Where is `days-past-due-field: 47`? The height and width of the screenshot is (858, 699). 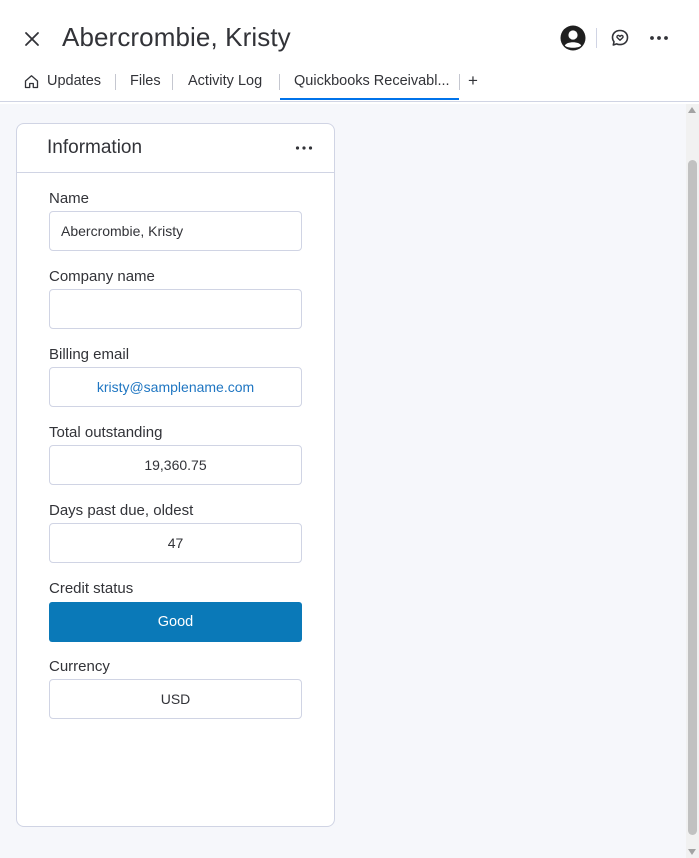
days-past-due-field: 47 is located at coordinates (175, 543).